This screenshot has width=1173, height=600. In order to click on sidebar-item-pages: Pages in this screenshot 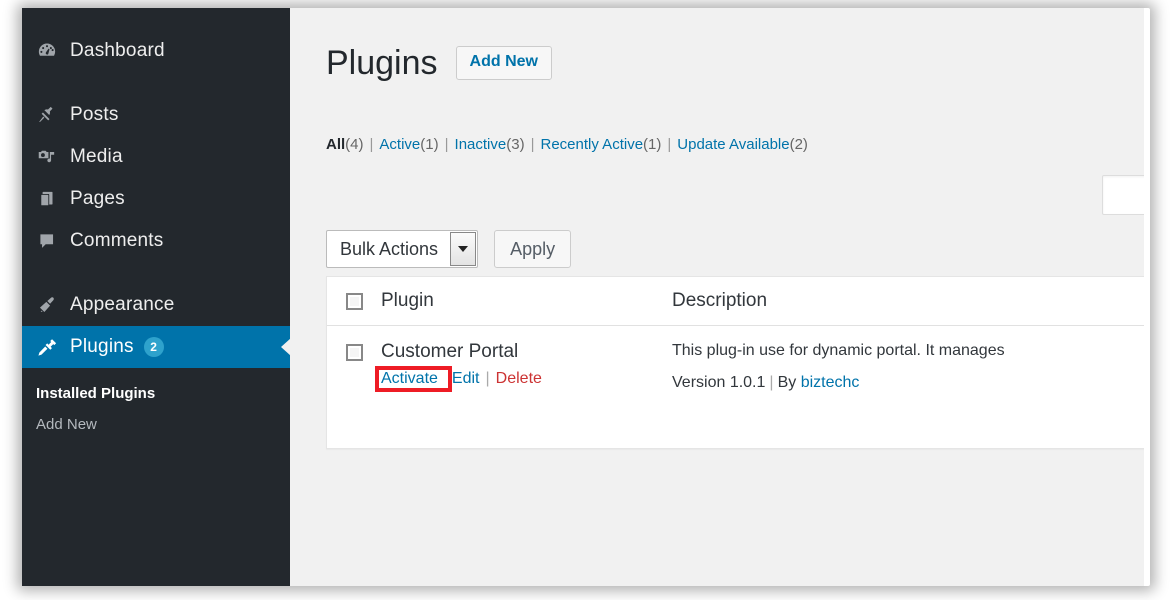, I will do `click(156, 199)`.